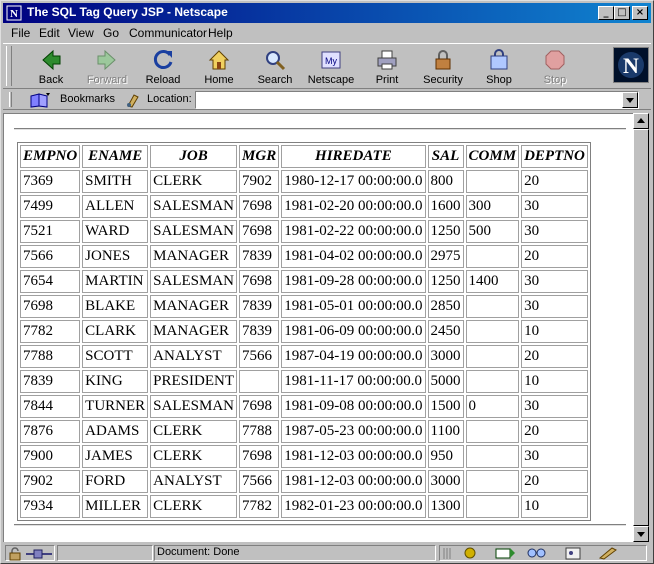  Describe the element at coordinates (87, 99) in the screenshot. I see `bookmarks-label: Bookmarks` at that location.